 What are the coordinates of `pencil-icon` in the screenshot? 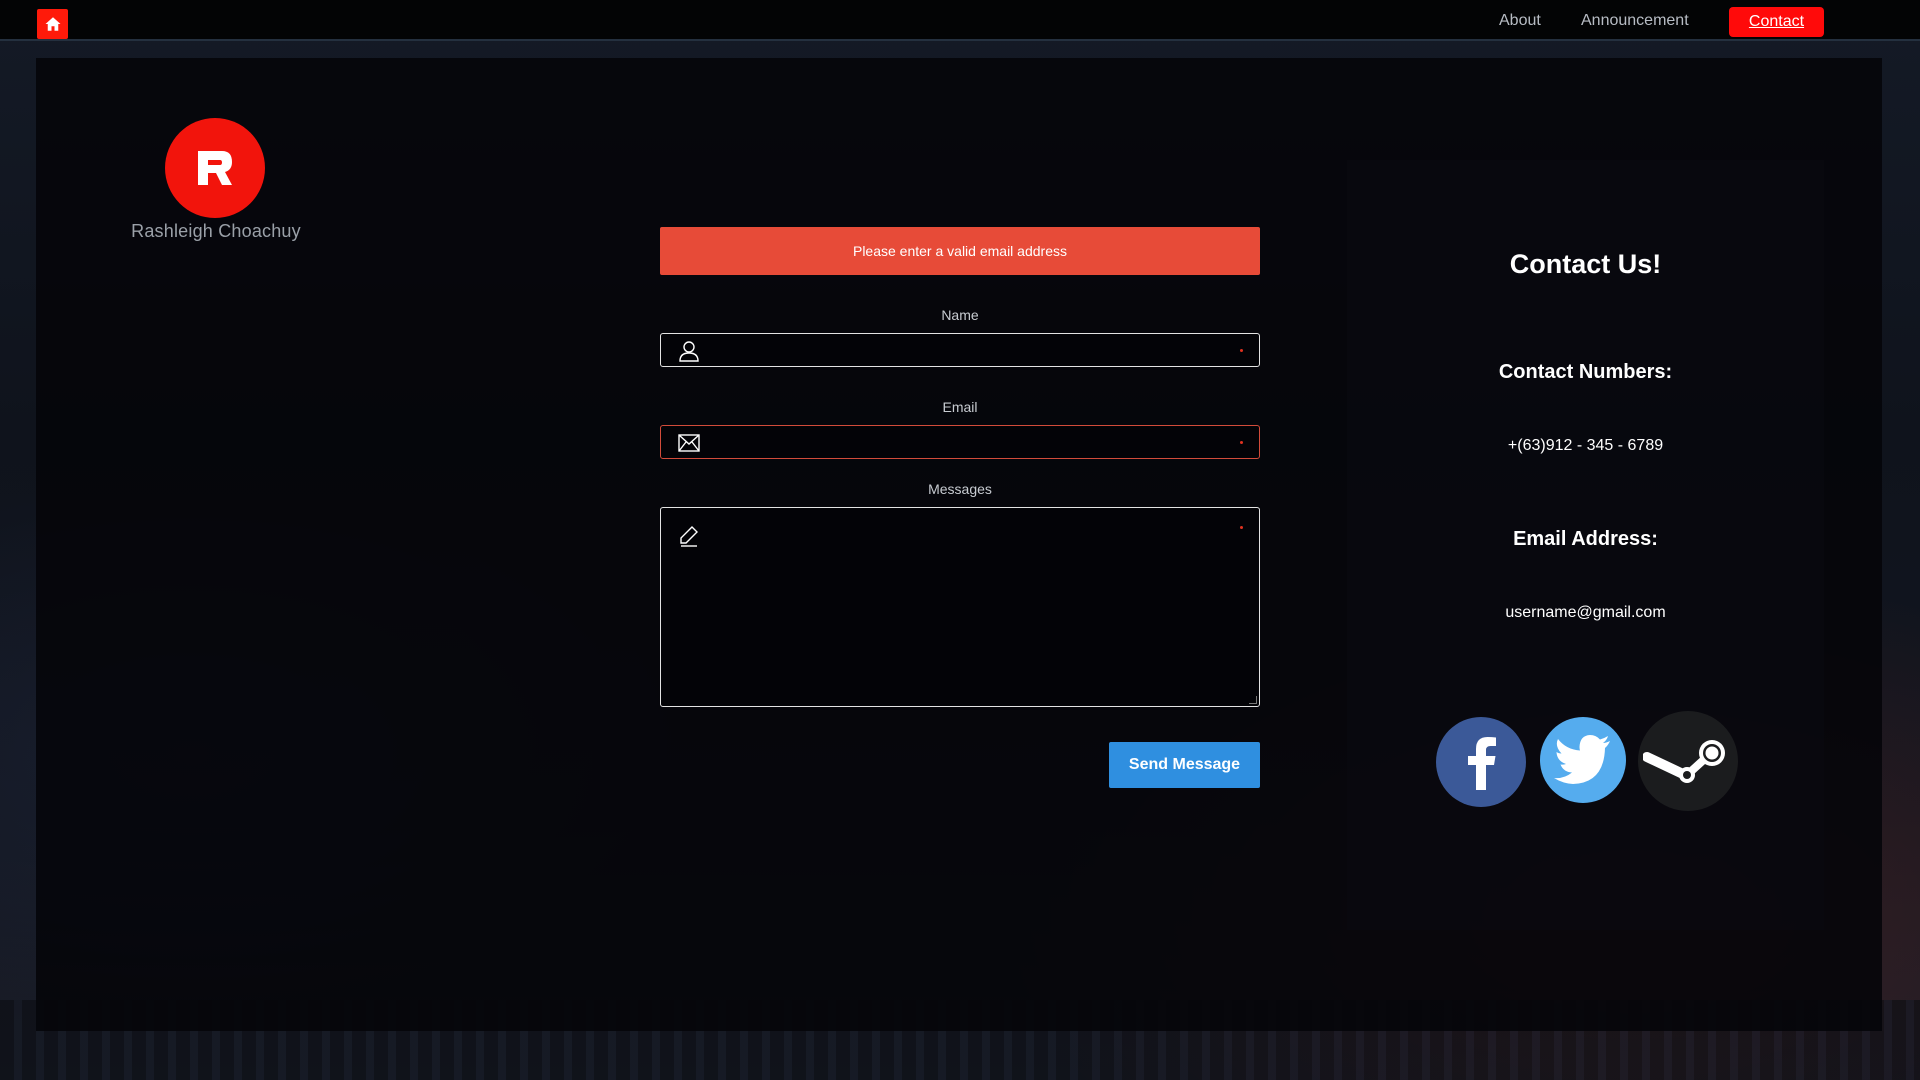 It's located at (689, 536).